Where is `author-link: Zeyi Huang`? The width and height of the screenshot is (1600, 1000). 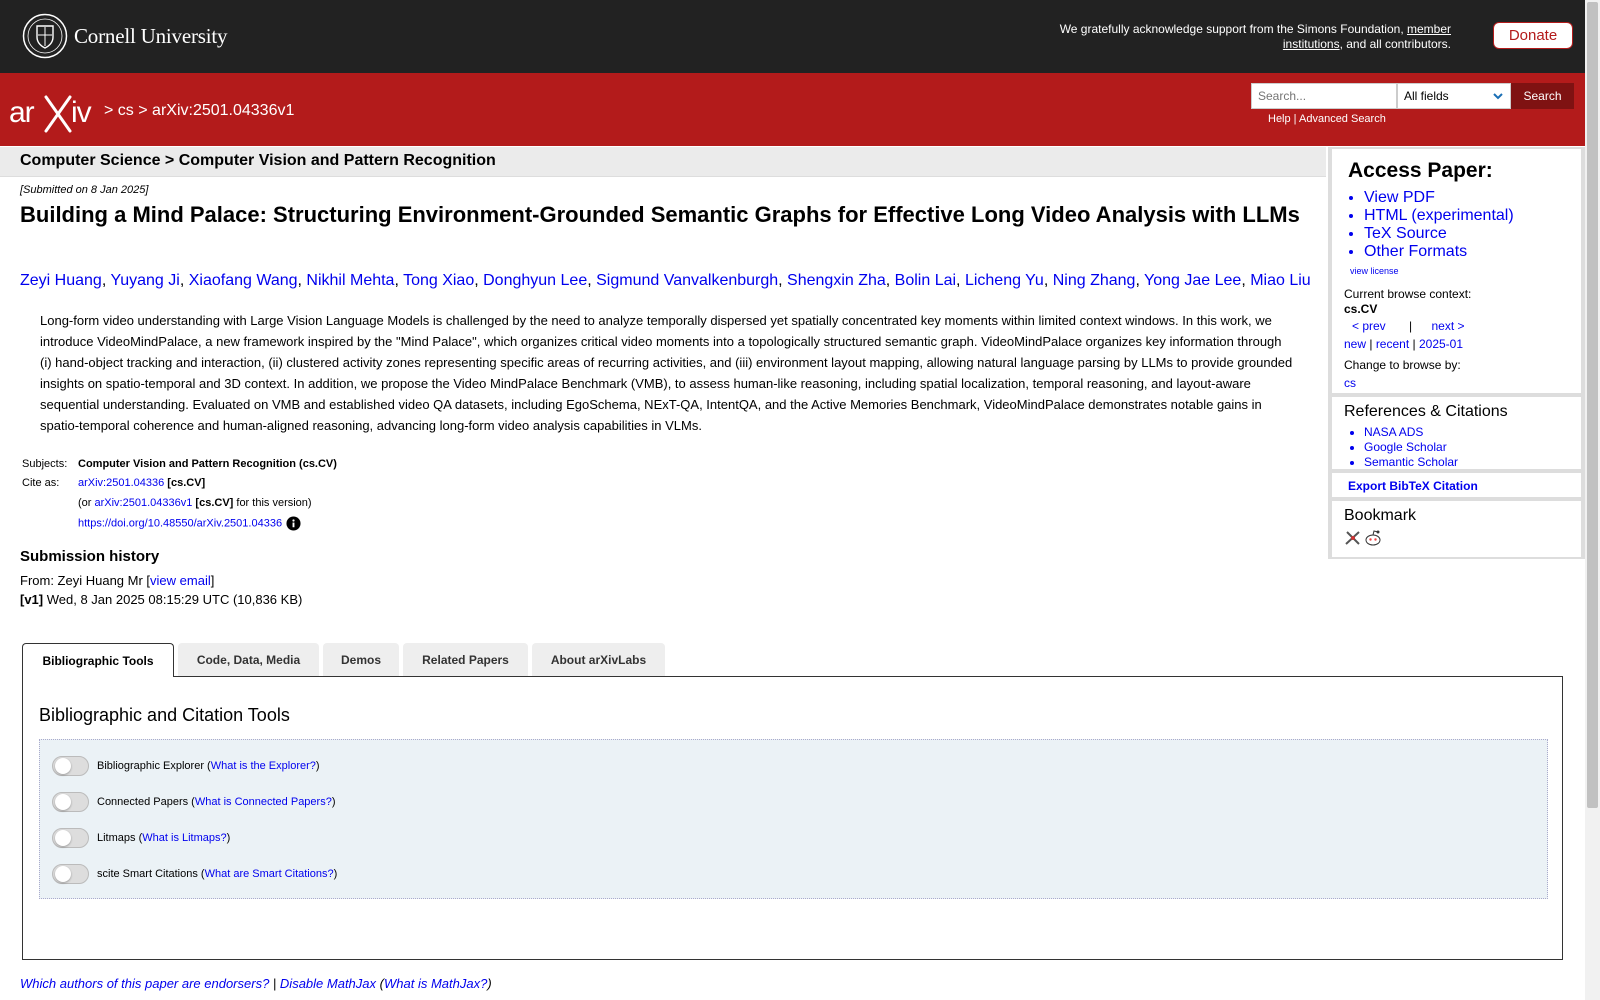
author-link: Zeyi Huang is located at coordinates (61, 280).